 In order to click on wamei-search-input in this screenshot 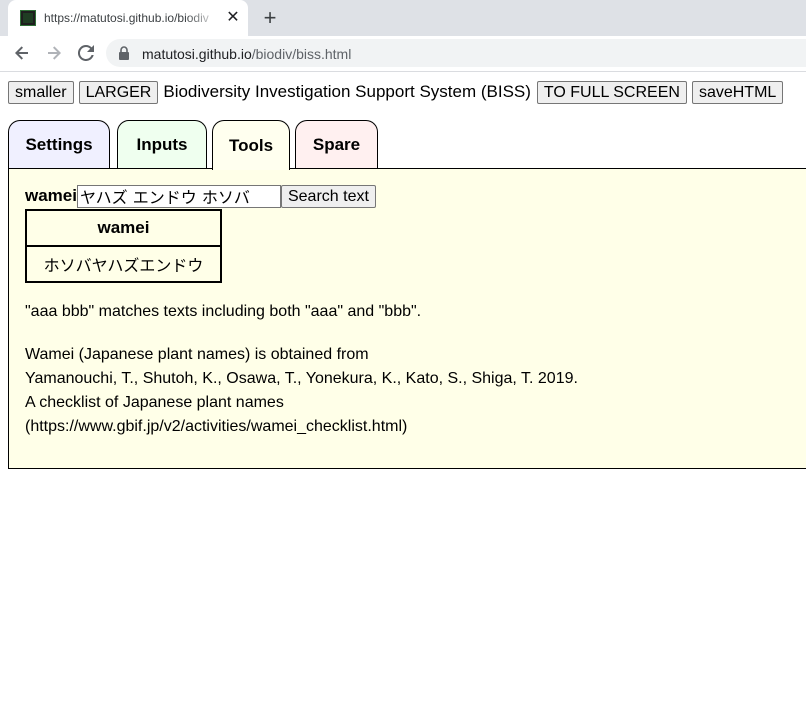, I will do `click(178, 196)`.